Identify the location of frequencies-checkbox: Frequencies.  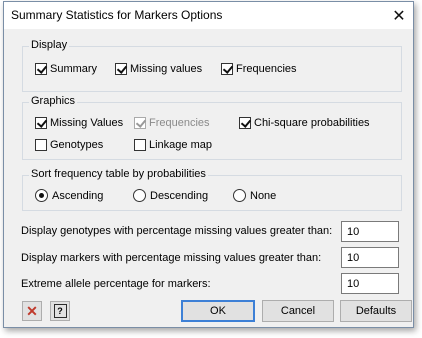
(259, 69).